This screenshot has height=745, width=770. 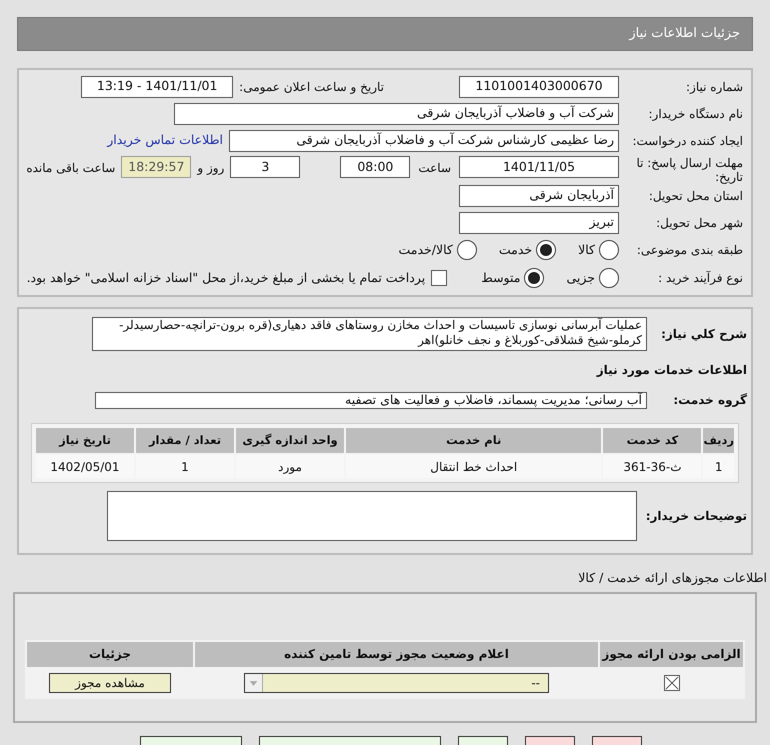 I want to click on table-cell: احداث خط انتقال, so click(x=473, y=466).